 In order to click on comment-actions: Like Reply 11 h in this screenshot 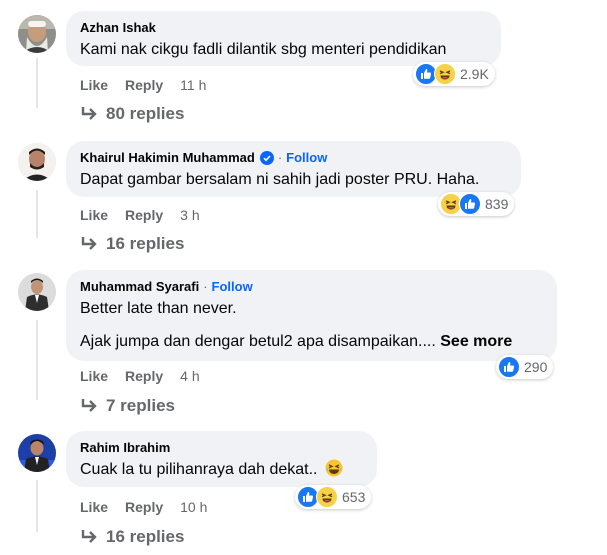, I will do `click(151, 85)`.